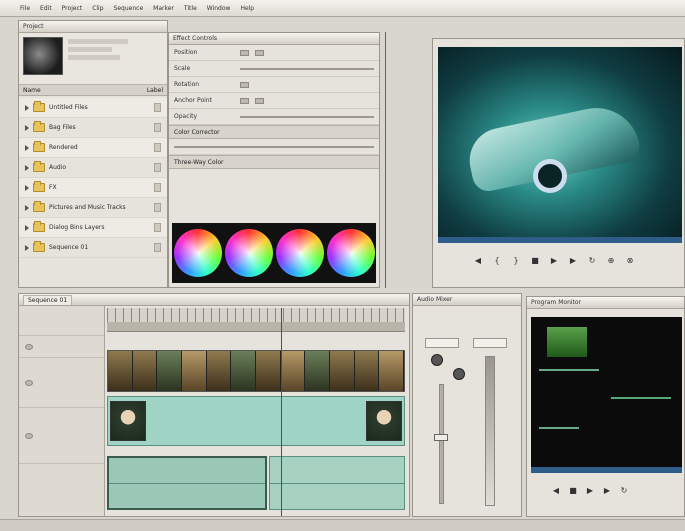 Image resolution: width=685 pixels, height=531 pixels. Describe the element at coordinates (274, 101) in the screenshot. I see `fx-row-anchor: Anchor Point` at that location.